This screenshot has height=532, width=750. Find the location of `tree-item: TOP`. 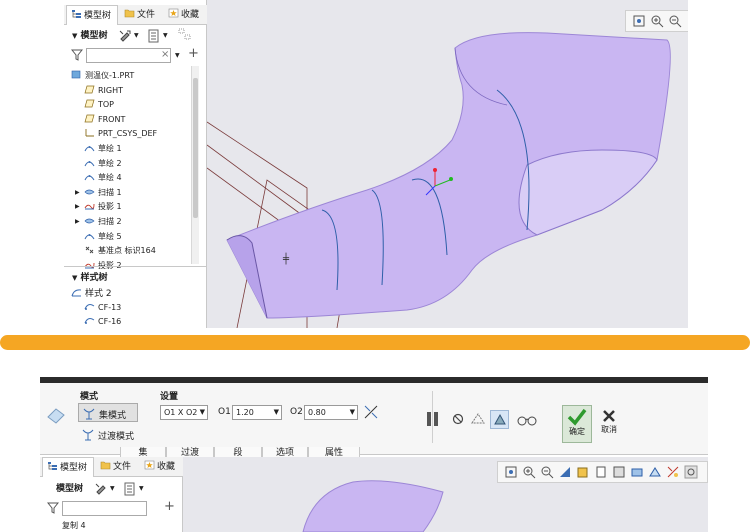

tree-item: TOP is located at coordinates (99, 105).